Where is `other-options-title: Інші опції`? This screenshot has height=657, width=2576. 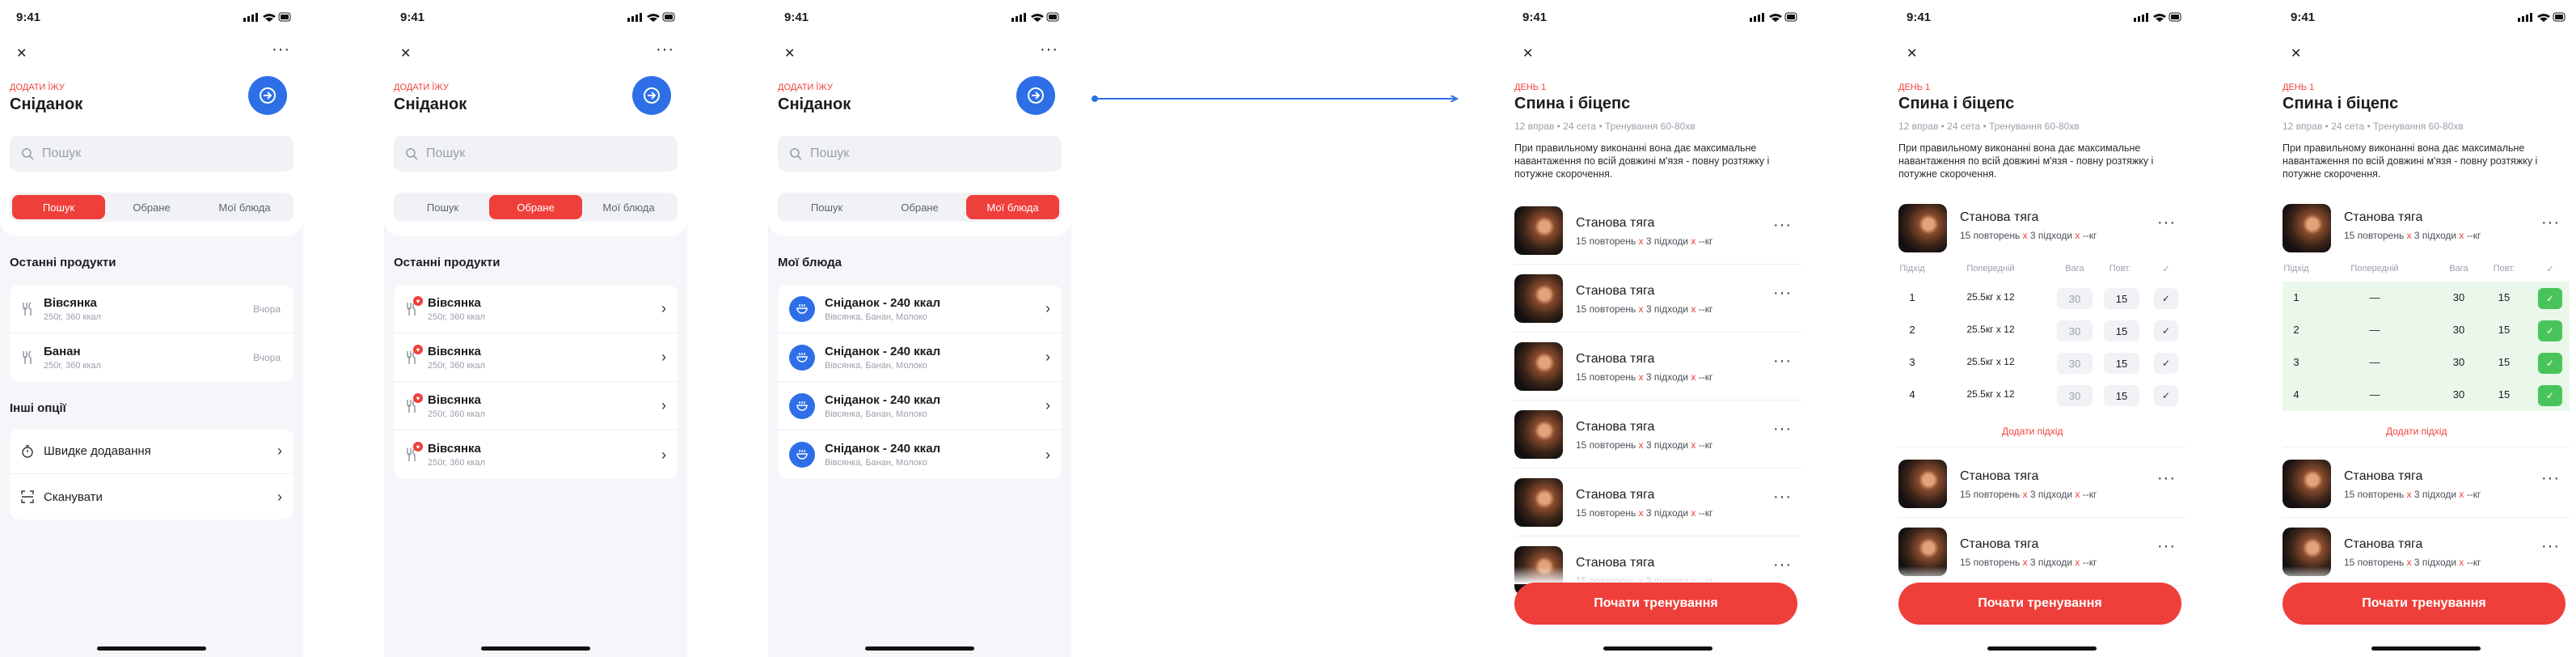
other-options-title: Інші опції is located at coordinates (38, 408).